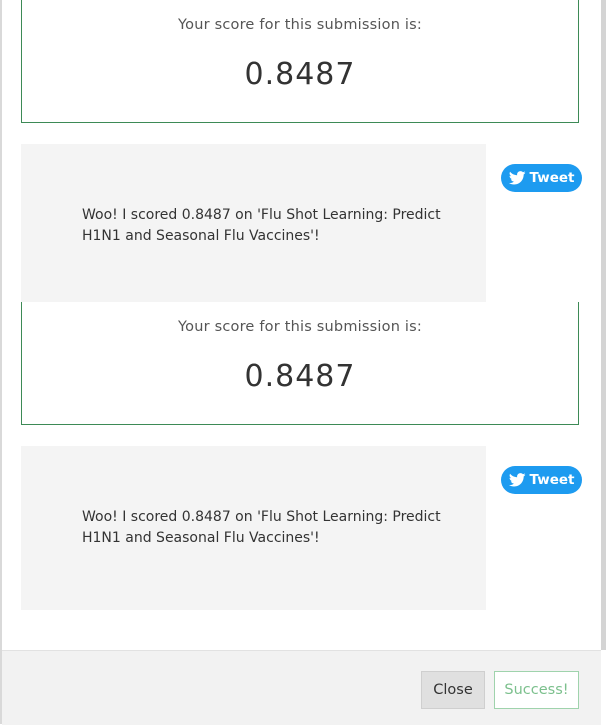 Image resolution: width=606 pixels, height=725 pixels. I want to click on success-button: Success!, so click(536, 690).